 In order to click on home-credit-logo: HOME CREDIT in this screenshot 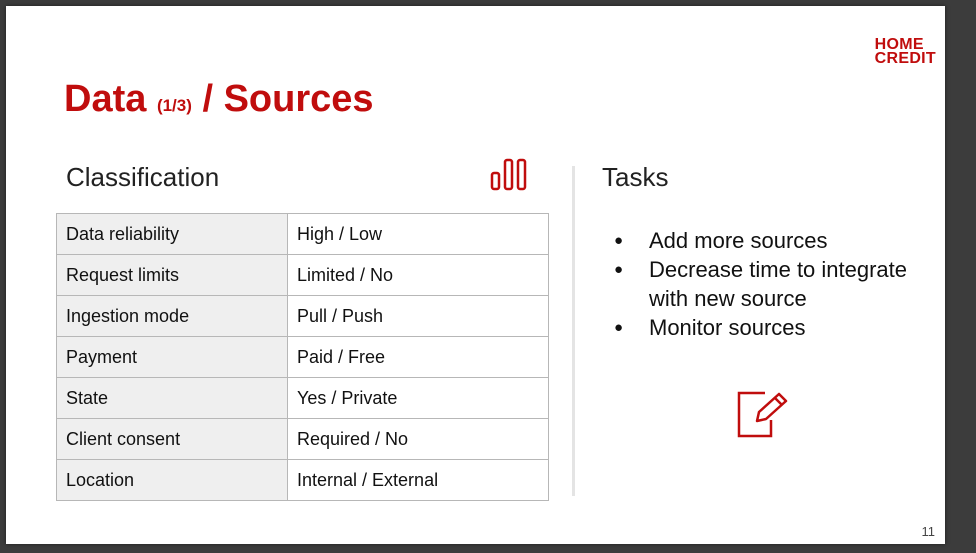, I will do `click(905, 52)`.